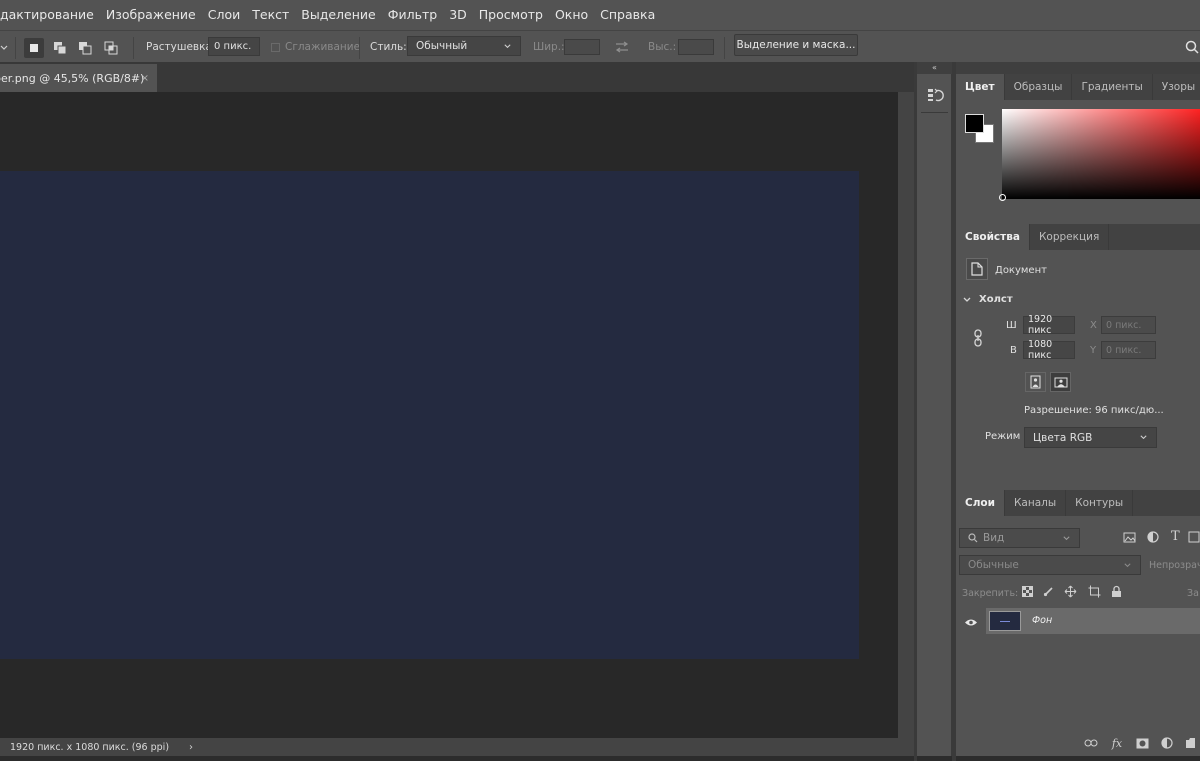 This screenshot has width=1200, height=761. What do you see at coordinates (1117, 743) in the screenshot?
I see `layer-style-icon: fx` at bounding box center [1117, 743].